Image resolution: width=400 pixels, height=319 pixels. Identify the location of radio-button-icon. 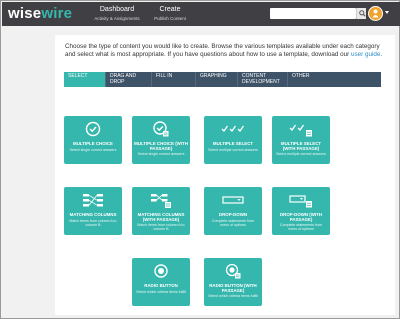
(161, 271).